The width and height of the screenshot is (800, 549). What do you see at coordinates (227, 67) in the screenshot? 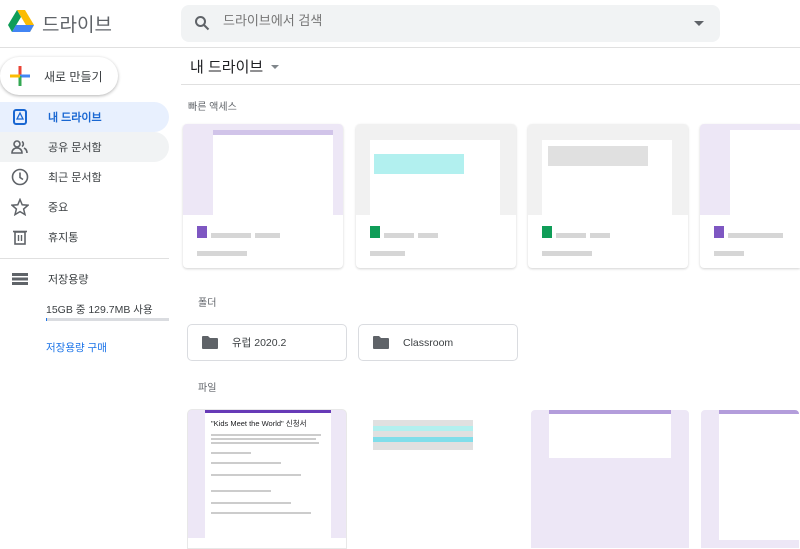
I see `page-title: 내 드라이브` at bounding box center [227, 67].